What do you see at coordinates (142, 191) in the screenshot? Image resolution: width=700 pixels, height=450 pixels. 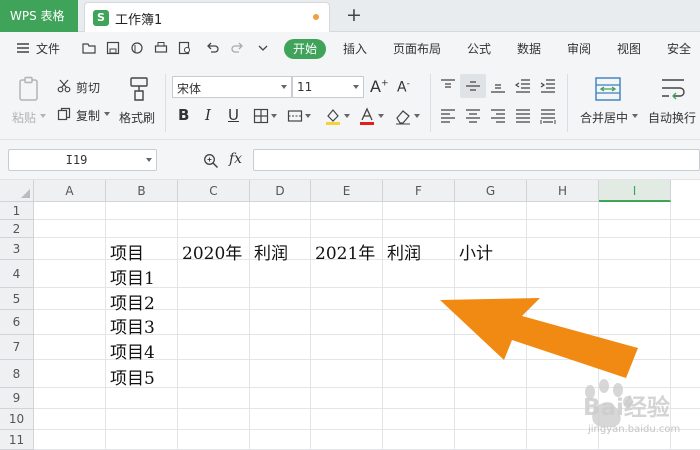 I see `column-header-b: B` at bounding box center [142, 191].